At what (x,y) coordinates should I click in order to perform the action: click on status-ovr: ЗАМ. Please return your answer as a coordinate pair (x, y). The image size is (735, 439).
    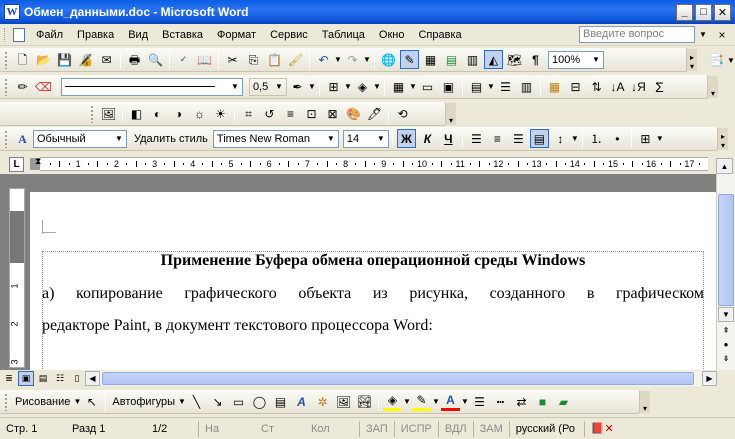
    Looking at the image, I should click on (491, 429).